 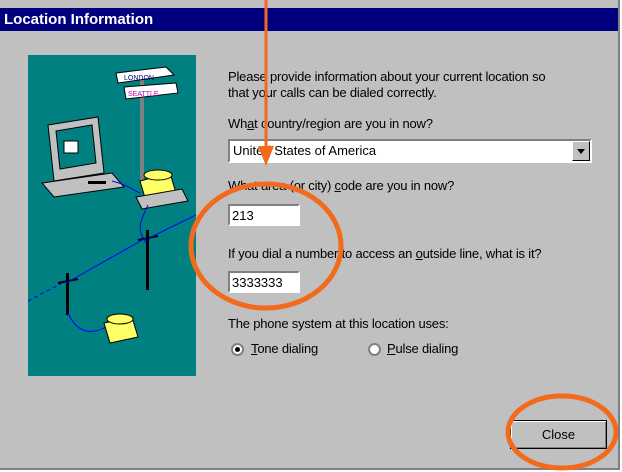 What do you see at coordinates (410, 151) in the screenshot?
I see `country-region-dropdown: United States of America` at bounding box center [410, 151].